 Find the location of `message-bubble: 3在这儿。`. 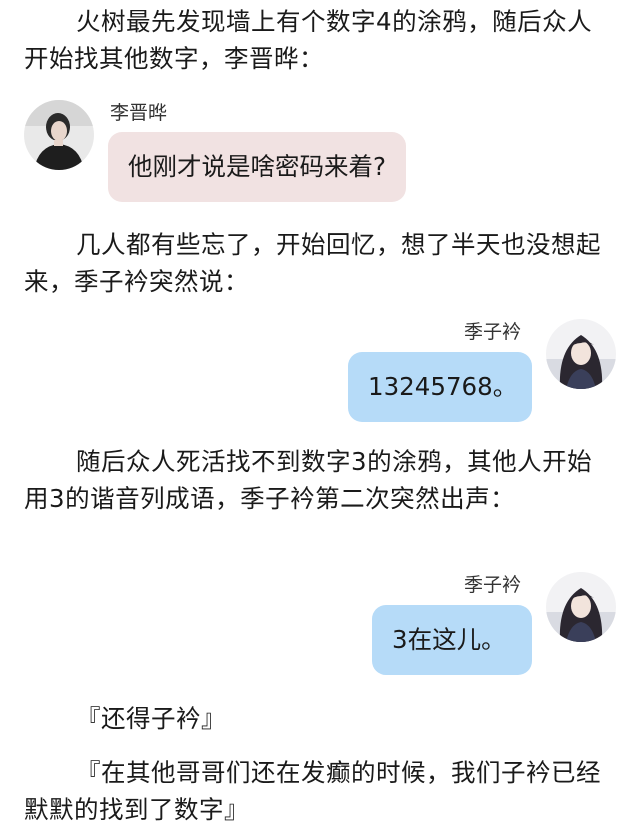

message-bubble: 3在这儿。 is located at coordinates (452, 640).